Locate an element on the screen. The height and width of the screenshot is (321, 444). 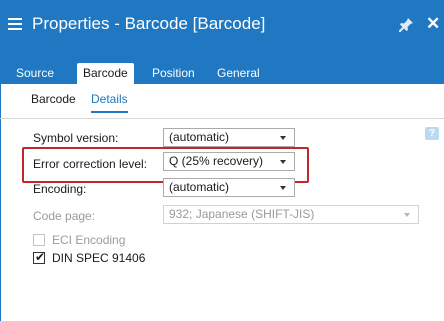
tab-bar: Source Barcode Position General is located at coordinates (222, 67).